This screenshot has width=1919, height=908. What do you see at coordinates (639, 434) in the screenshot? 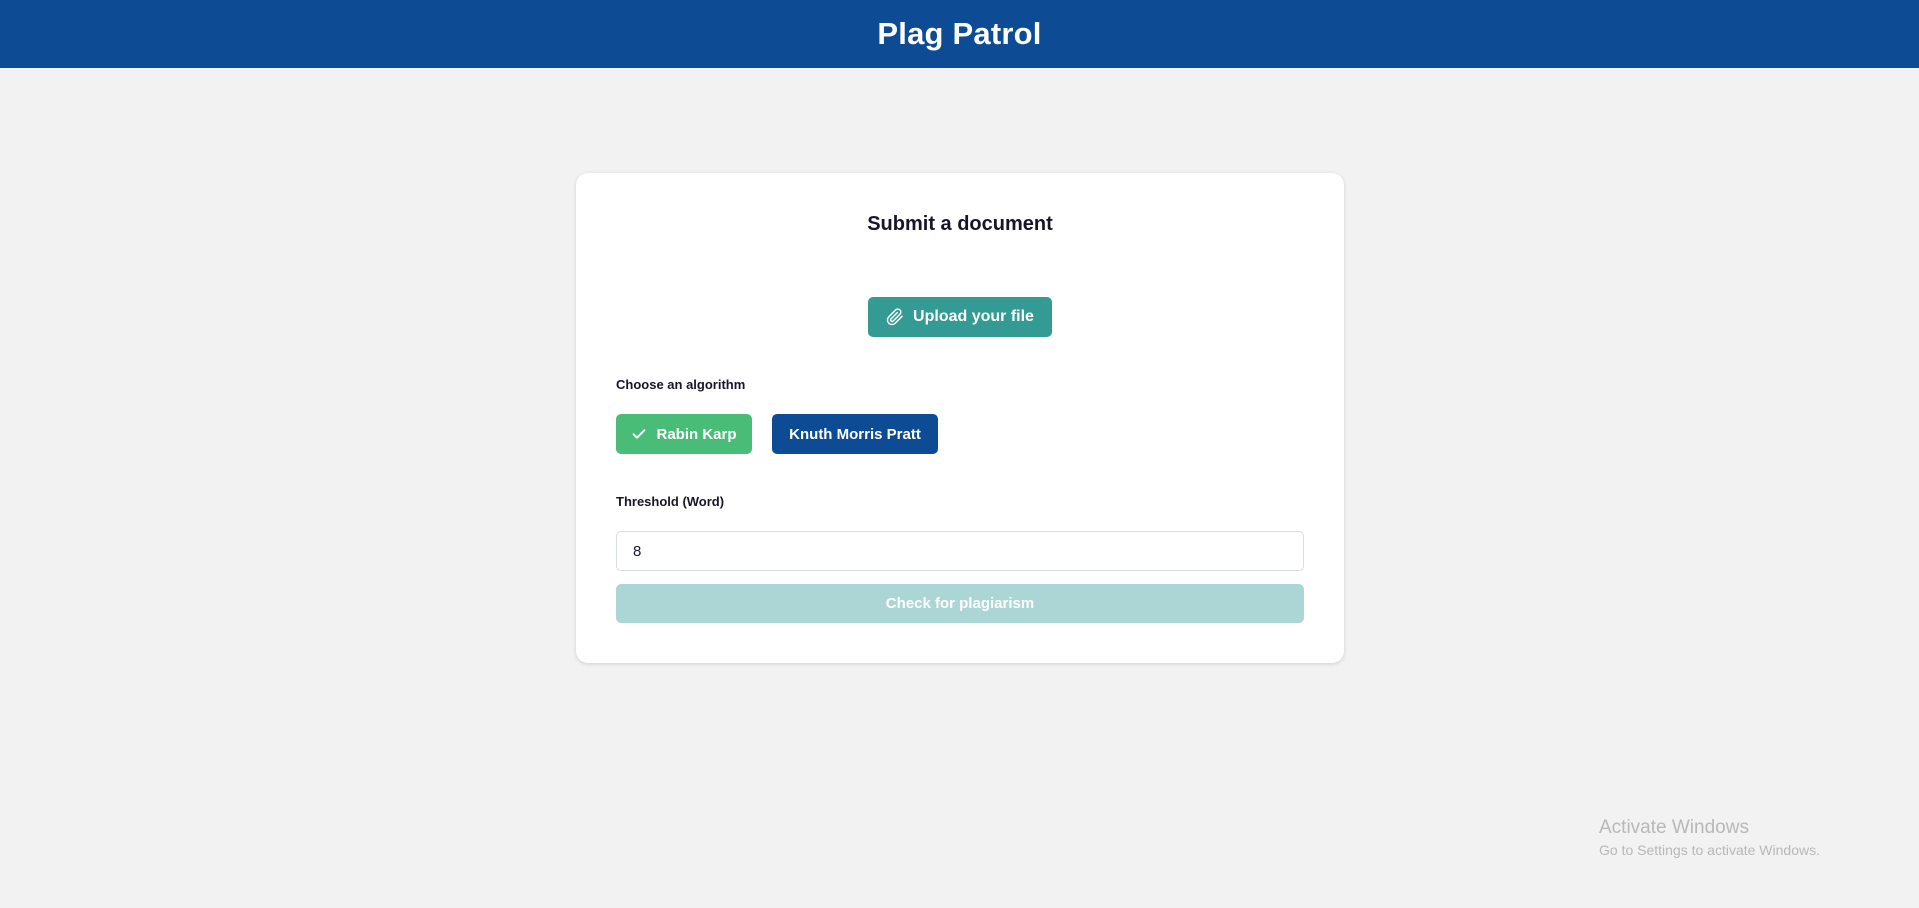
I see `check-icon` at bounding box center [639, 434].